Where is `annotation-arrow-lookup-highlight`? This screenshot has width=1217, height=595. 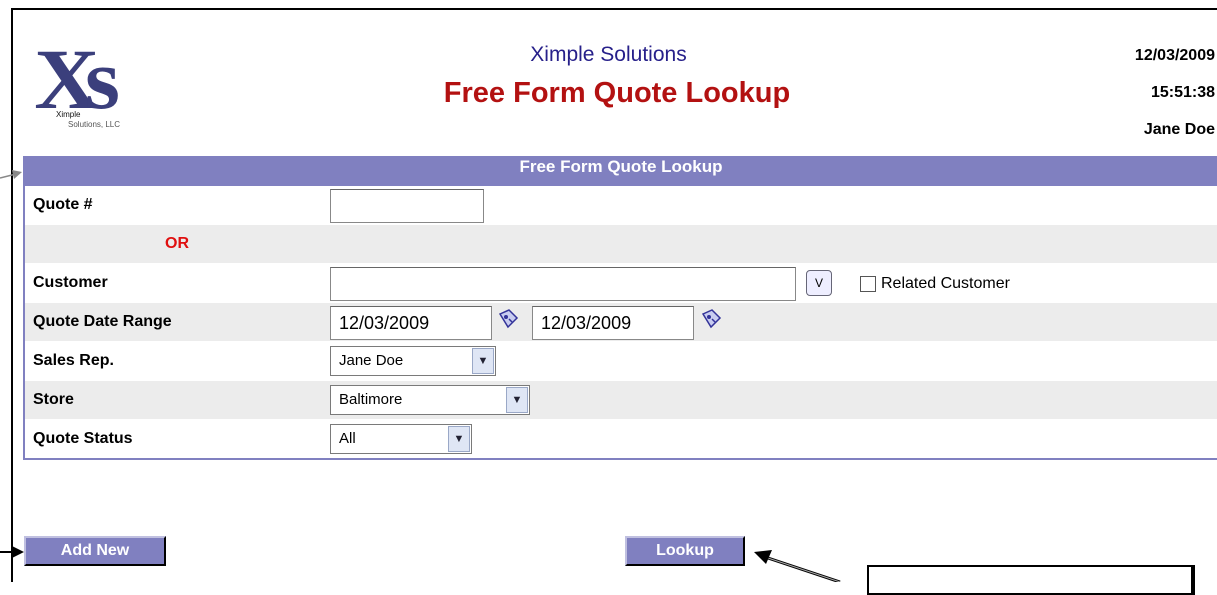
annotation-arrow-lookup-highlight is located at coordinates (802, 569).